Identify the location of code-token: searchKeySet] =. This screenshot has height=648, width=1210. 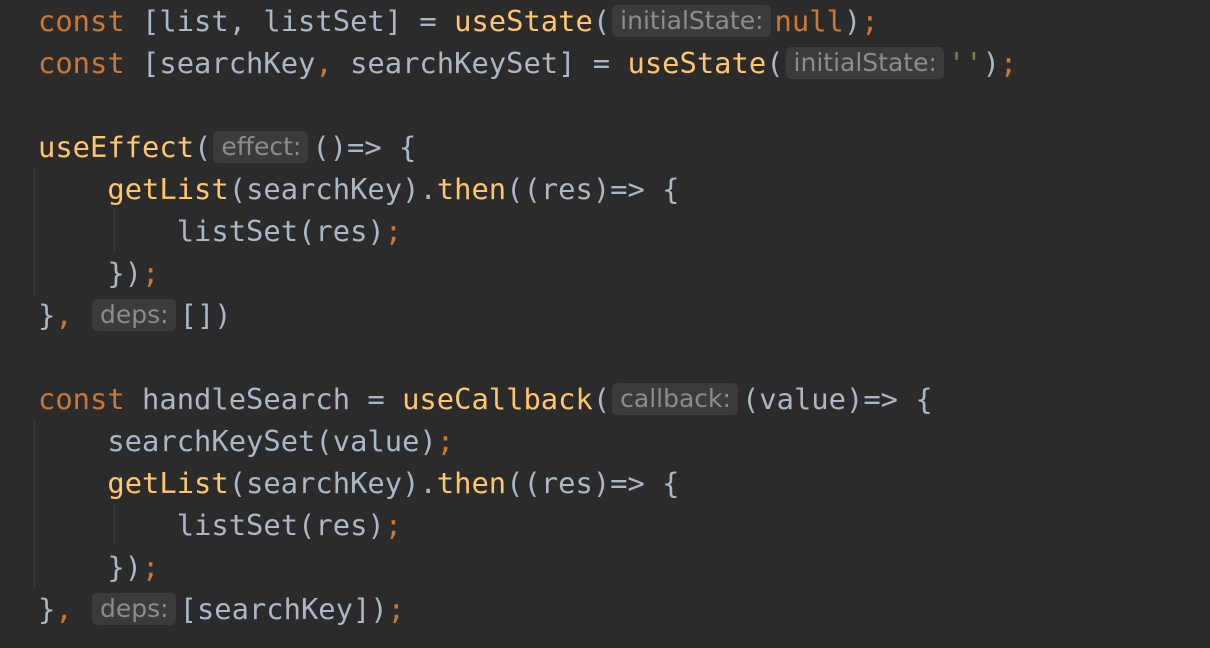
(480, 63).